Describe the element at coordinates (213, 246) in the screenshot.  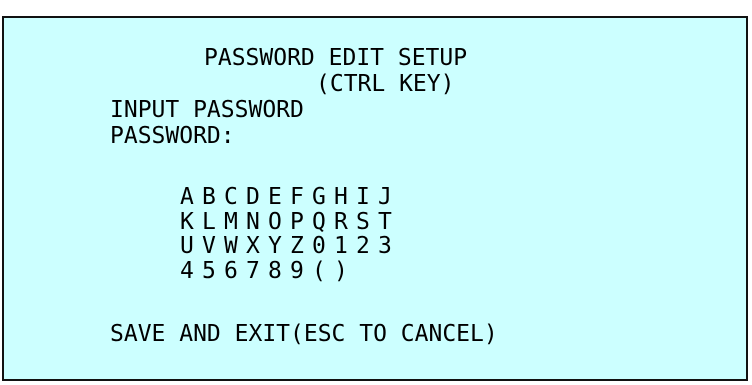
I see `key-V: V` at that location.